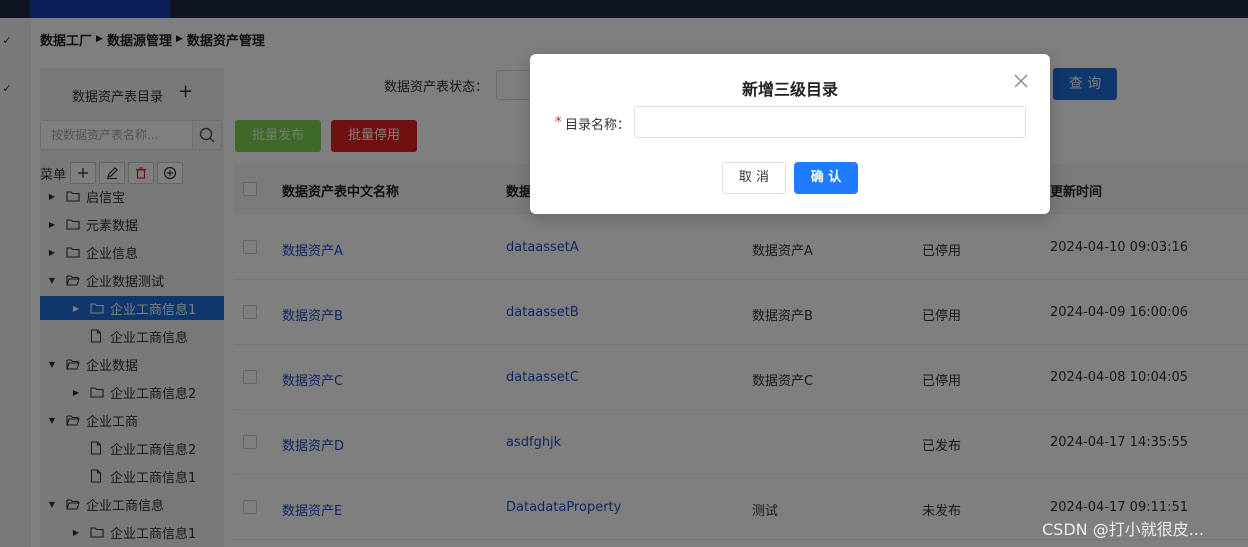 The height and width of the screenshot is (547, 1248). I want to click on close-icon, so click(1021, 81).